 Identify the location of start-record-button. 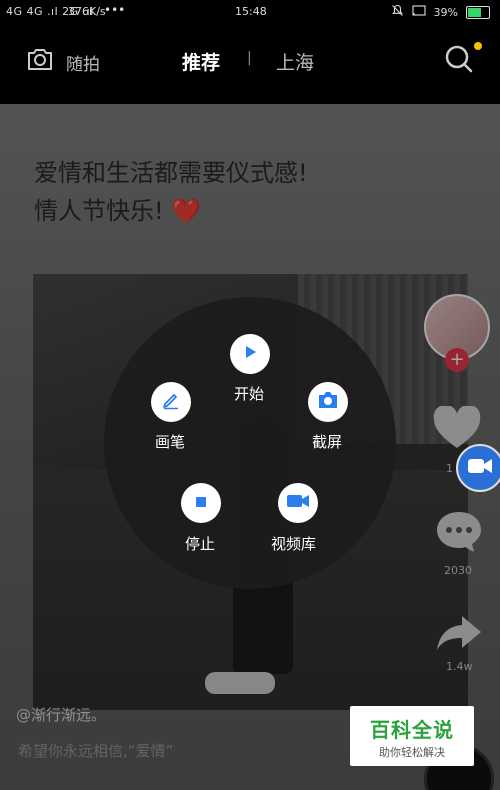
(250, 354).